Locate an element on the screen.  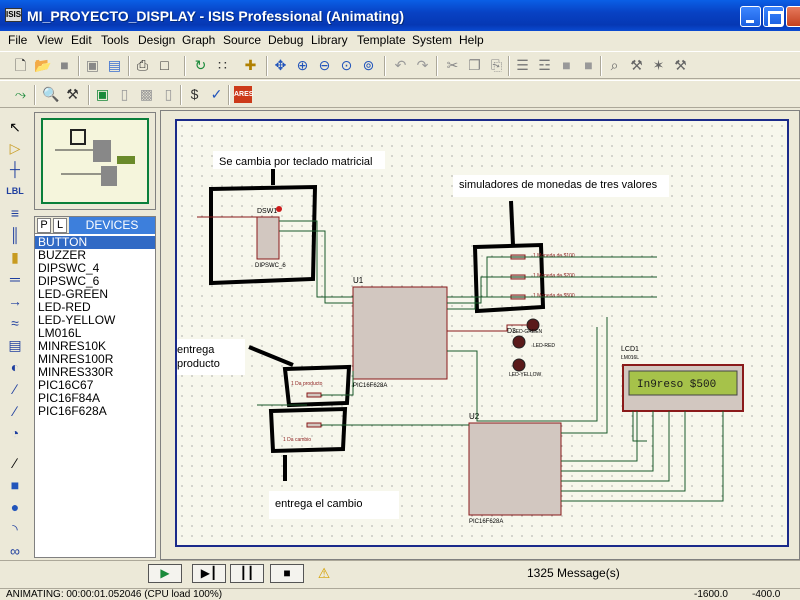
step-button: ▶┃ is located at coordinates (209, 573).